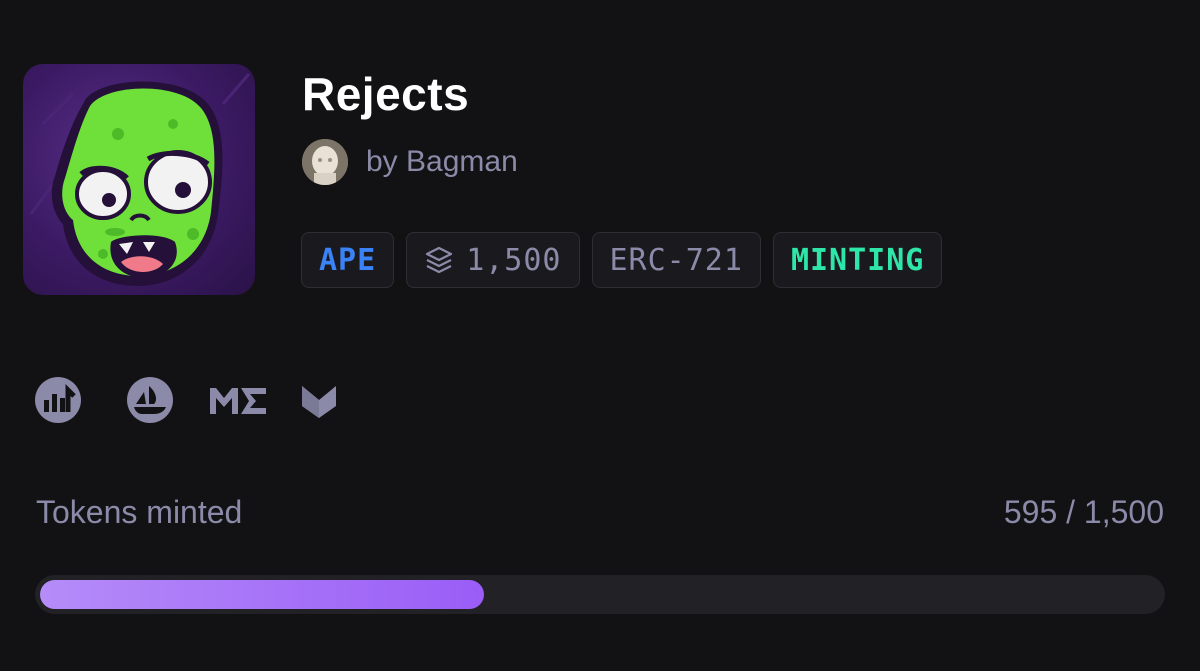 The height and width of the screenshot is (671, 1200). I want to click on creator-row: by Bagman, so click(410, 162).